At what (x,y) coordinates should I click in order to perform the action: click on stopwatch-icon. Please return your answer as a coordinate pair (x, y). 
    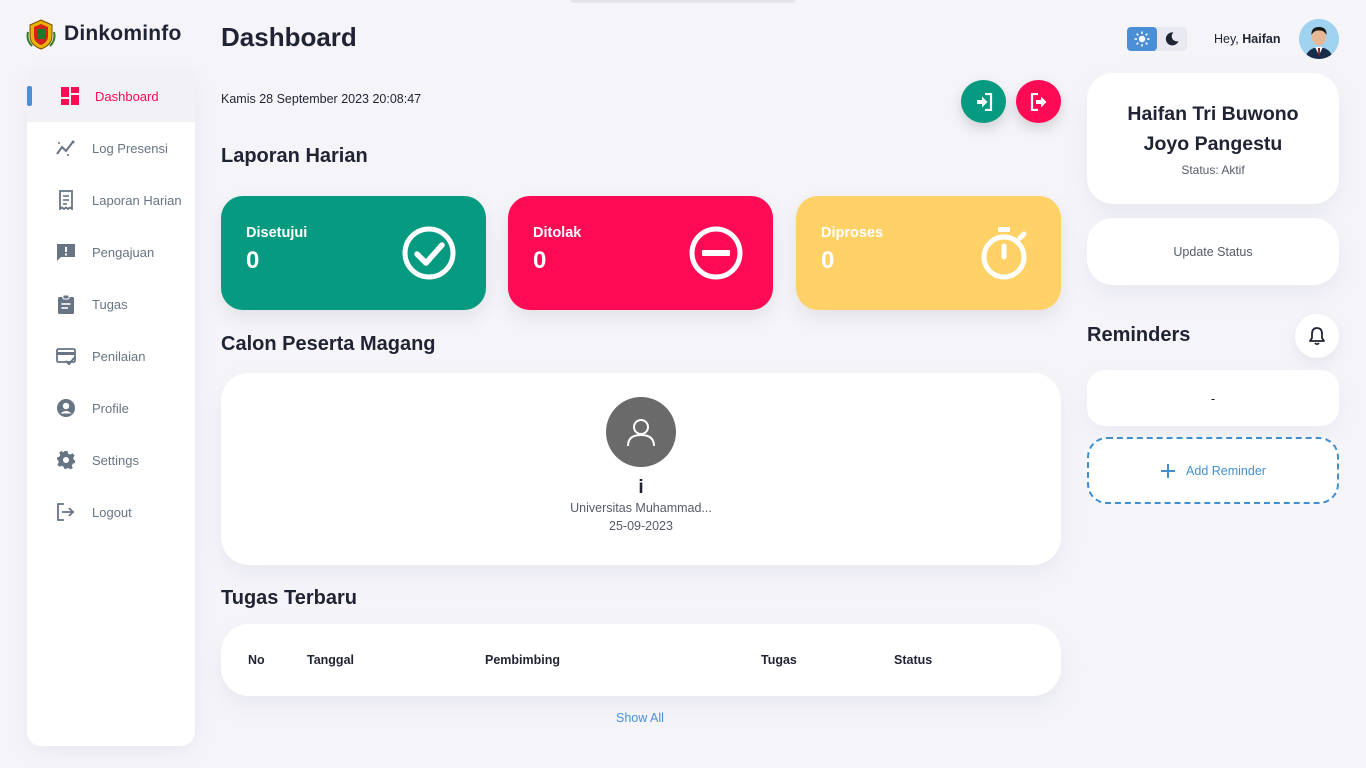
    Looking at the image, I should click on (1004, 253).